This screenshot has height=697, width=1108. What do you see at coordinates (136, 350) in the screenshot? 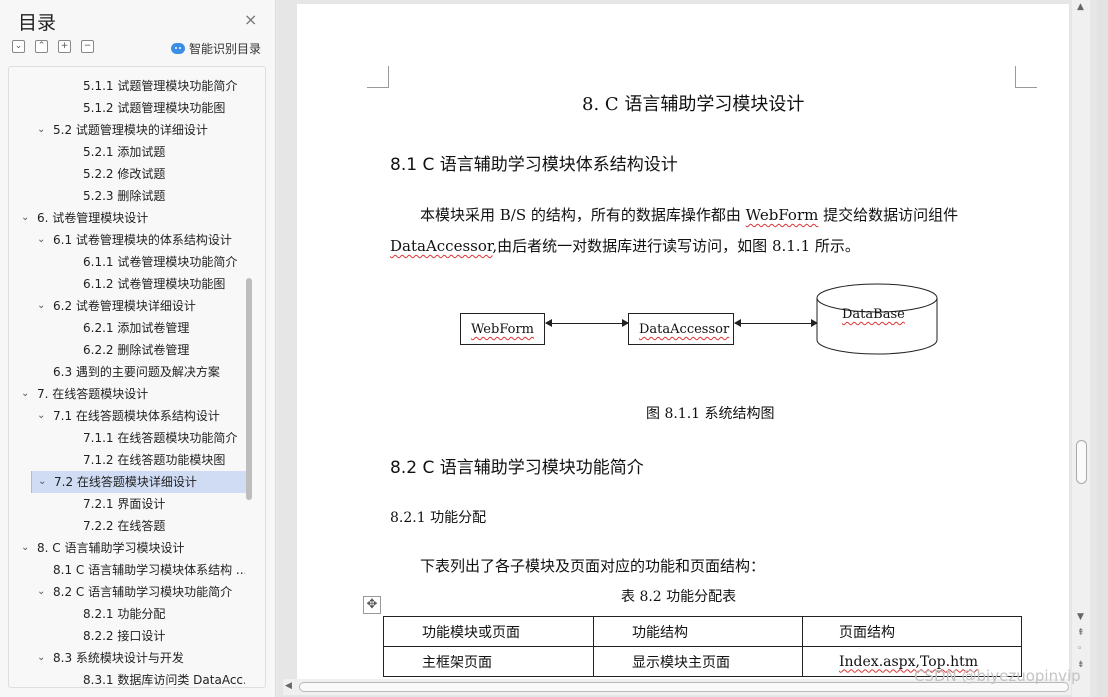
I see `toc-item-label: 6.2.2 删除试卷管理` at bounding box center [136, 350].